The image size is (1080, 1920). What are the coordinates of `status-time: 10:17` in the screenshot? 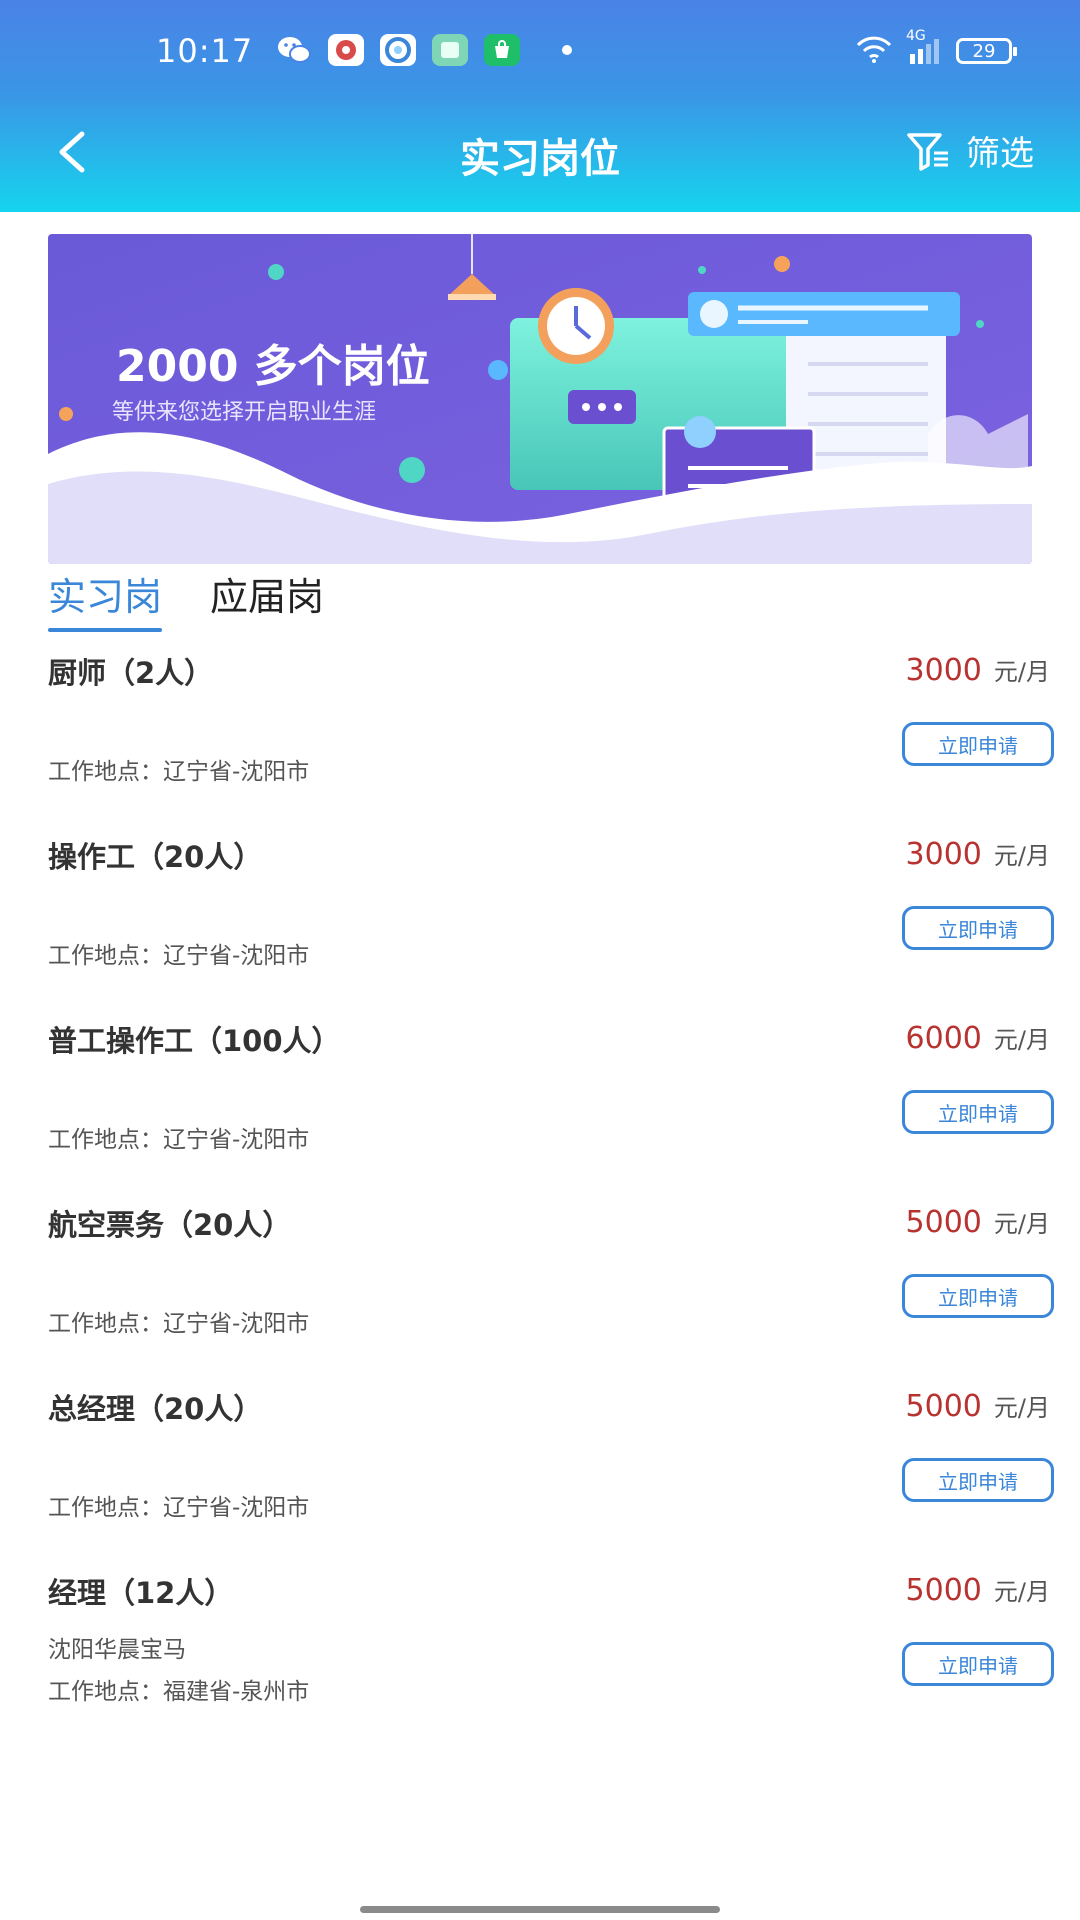 It's located at (205, 51).